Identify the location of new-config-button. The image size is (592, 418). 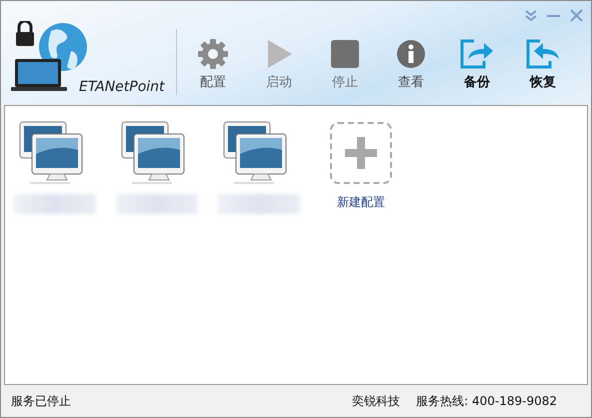
(361, 153).